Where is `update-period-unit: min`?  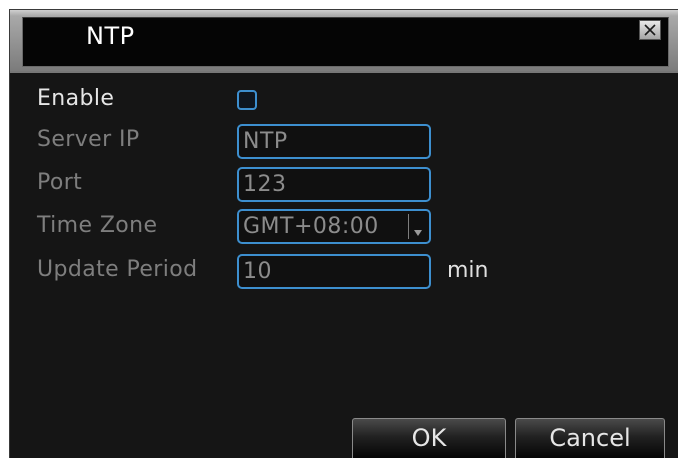 update-period-unit: min is located at coordinates (468, 270).